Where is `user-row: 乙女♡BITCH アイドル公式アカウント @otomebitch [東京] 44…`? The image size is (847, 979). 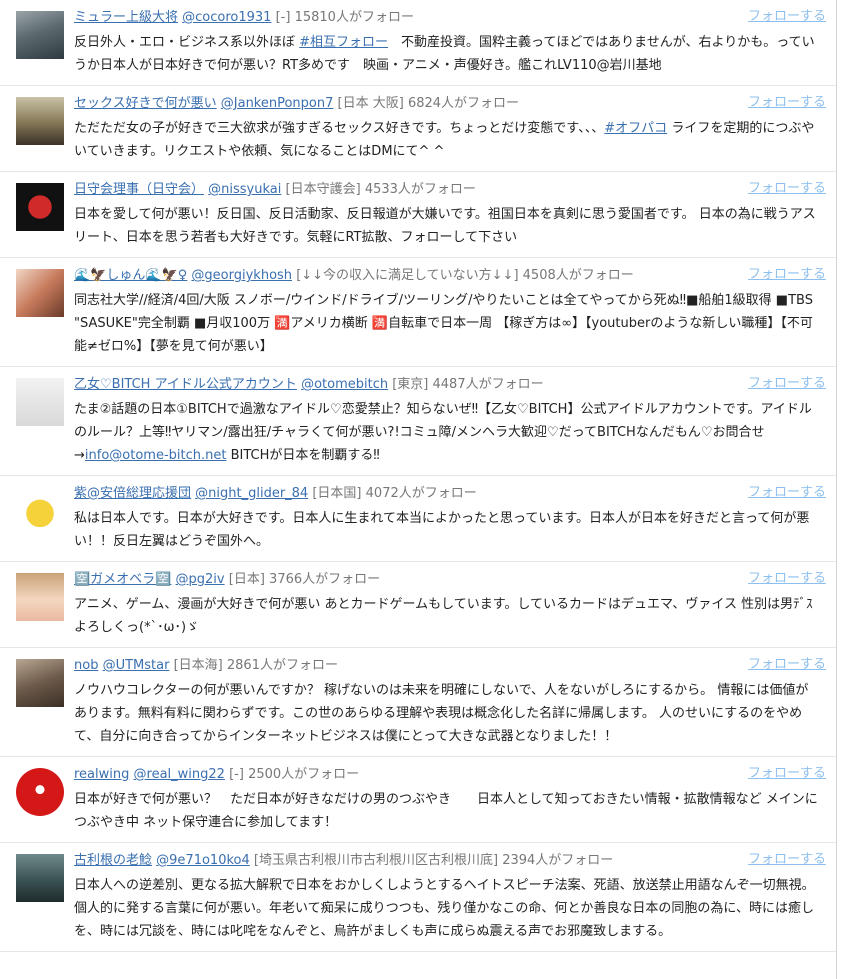 user-row: 乙女♡BITCH アイドル公式アカウント @otomebitch [東京] 44… is located at coordinates (418, 421).